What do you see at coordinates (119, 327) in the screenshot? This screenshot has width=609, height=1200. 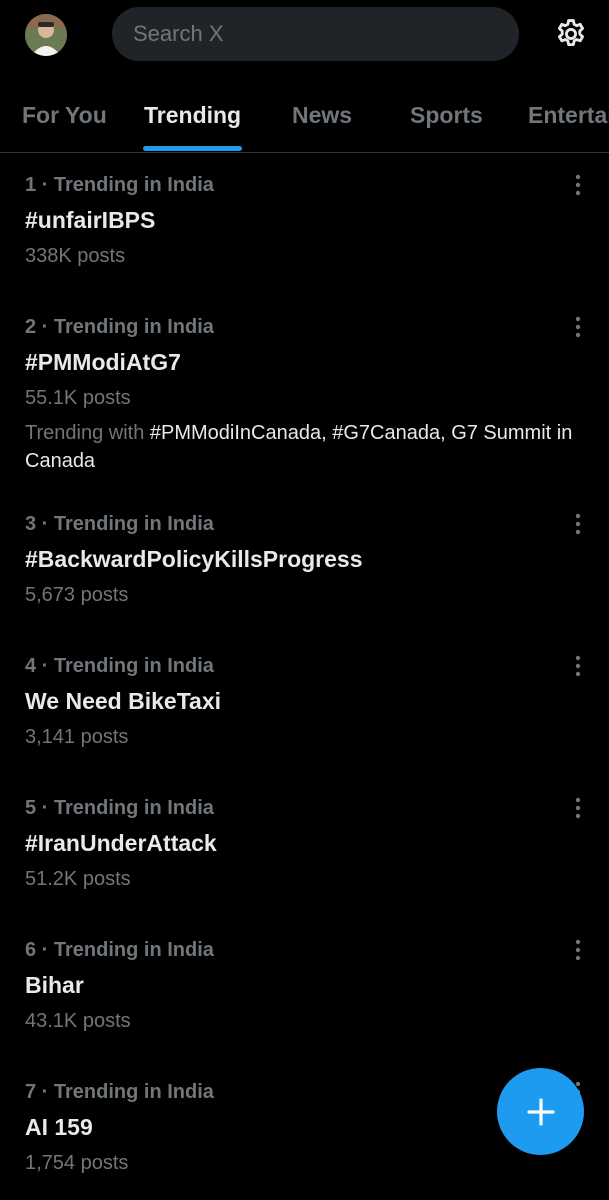 I see `trend-meta: 2 · Trending in India` at bounding box center [119, 327].